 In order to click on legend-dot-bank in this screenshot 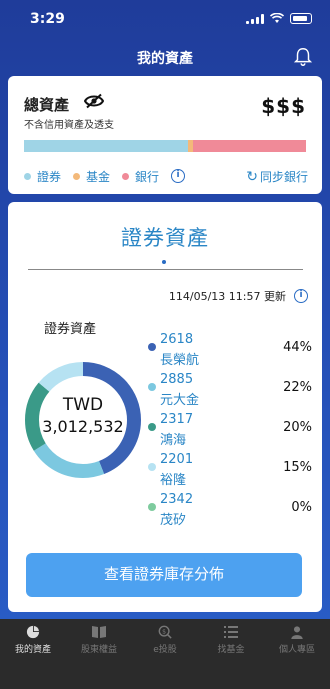, I will do `click(126, 176)`.